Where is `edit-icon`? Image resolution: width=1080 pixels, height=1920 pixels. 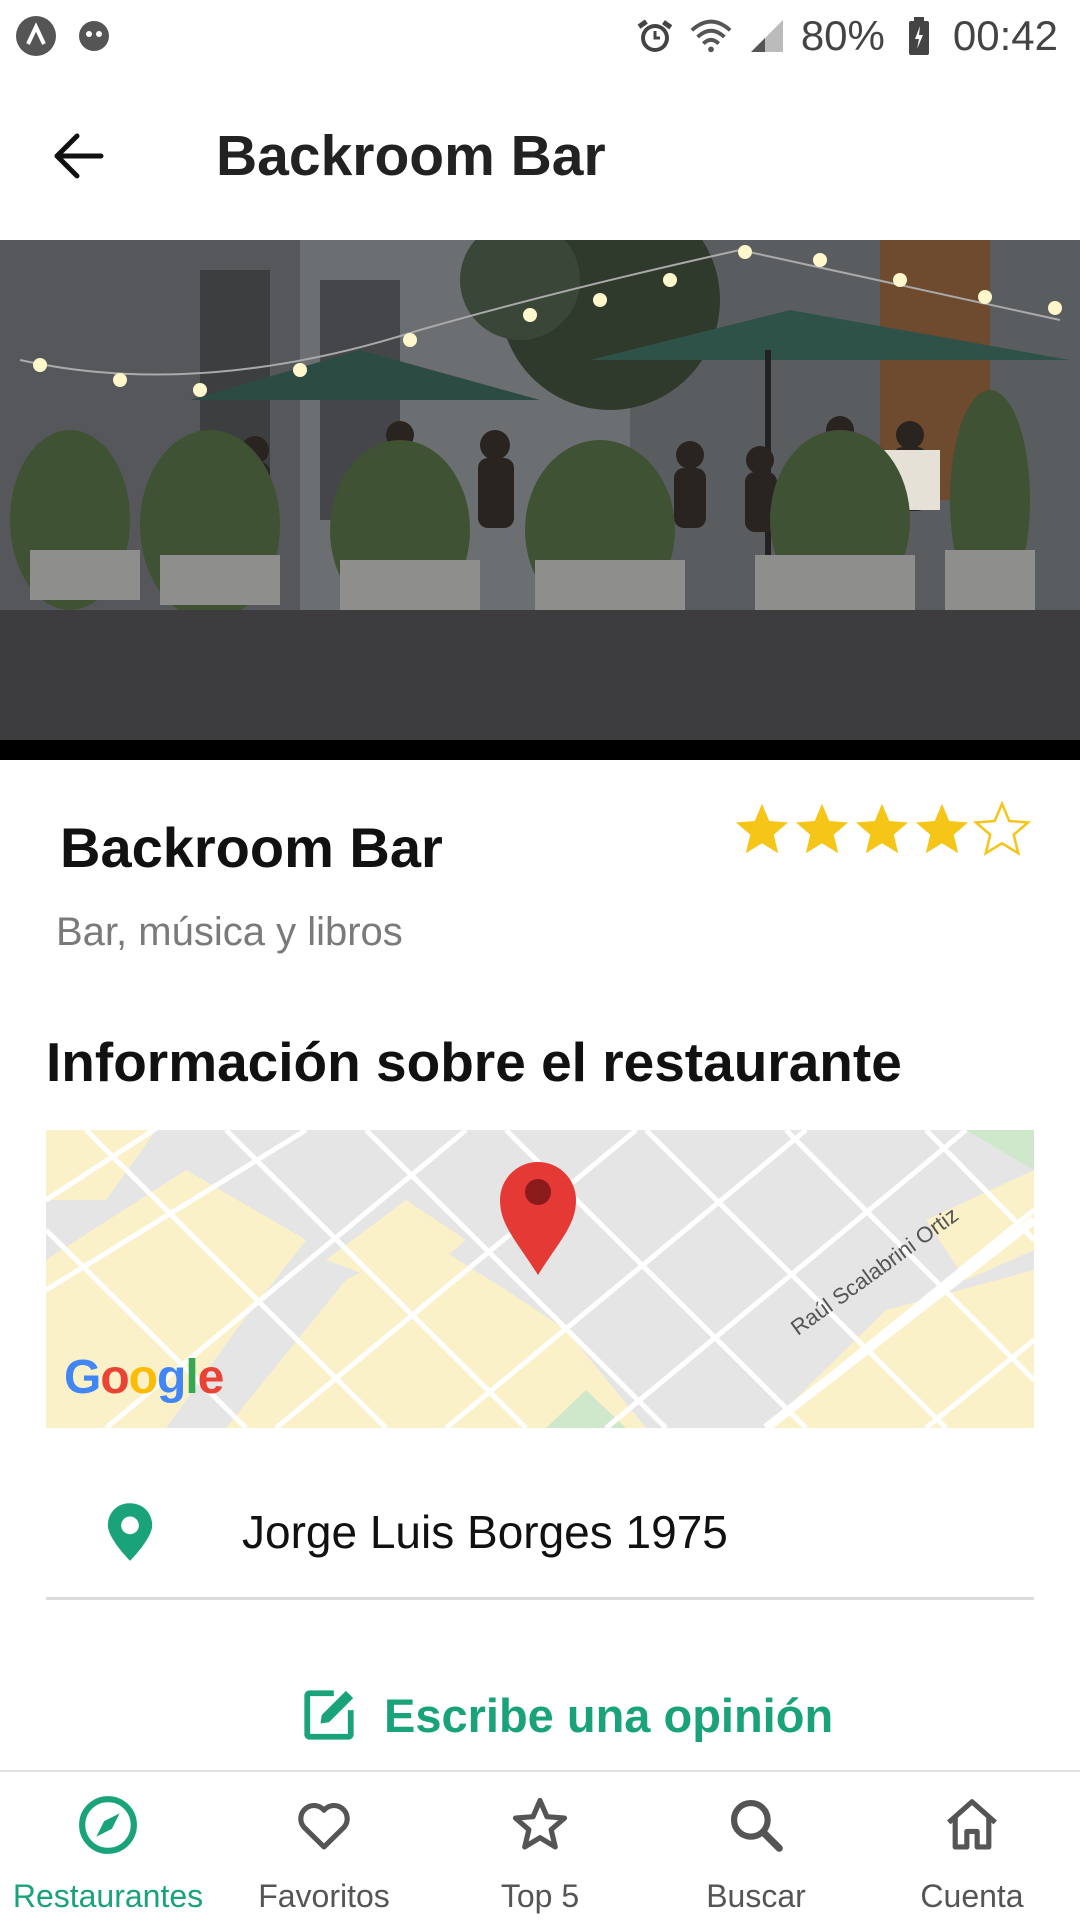 edit-icon is located at coordinates (329, 1715).